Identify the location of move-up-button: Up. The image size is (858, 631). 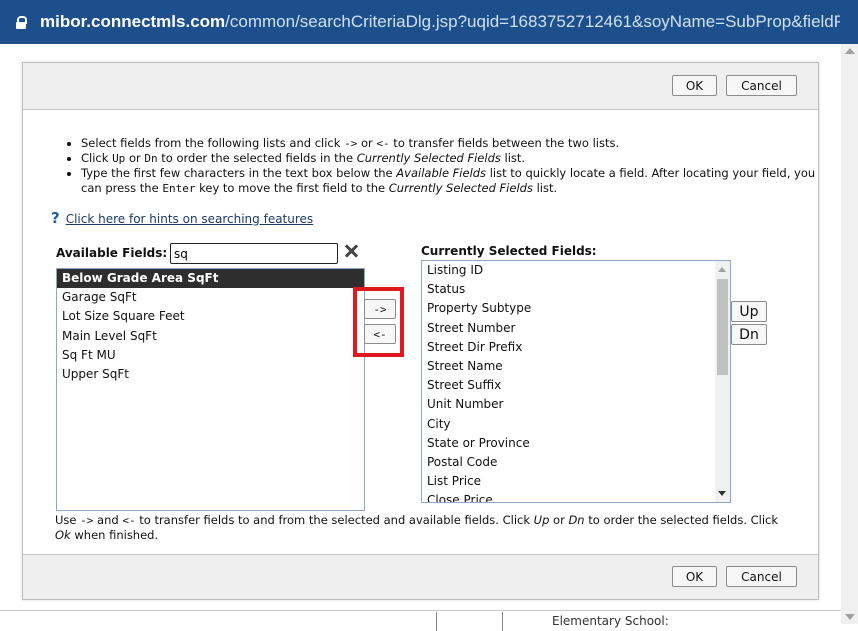
(749, 311).